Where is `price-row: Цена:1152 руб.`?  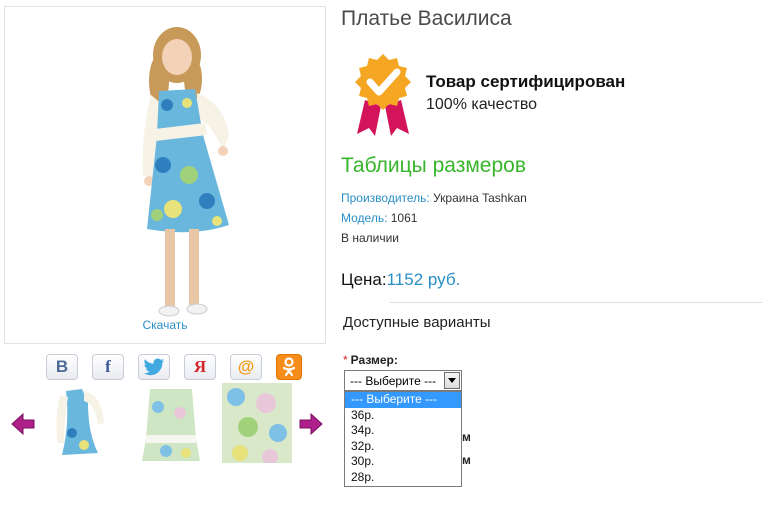
price-row: Цена:1152 руб. is located at coordinates (400, 280).